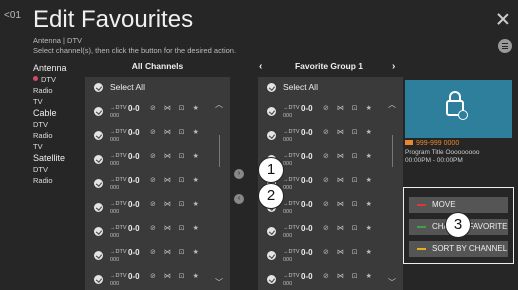  What do you see at coordinates (393, 66) in the screenshot?
I see `next-group-arrow: ›` at bounding box center [393, 66].